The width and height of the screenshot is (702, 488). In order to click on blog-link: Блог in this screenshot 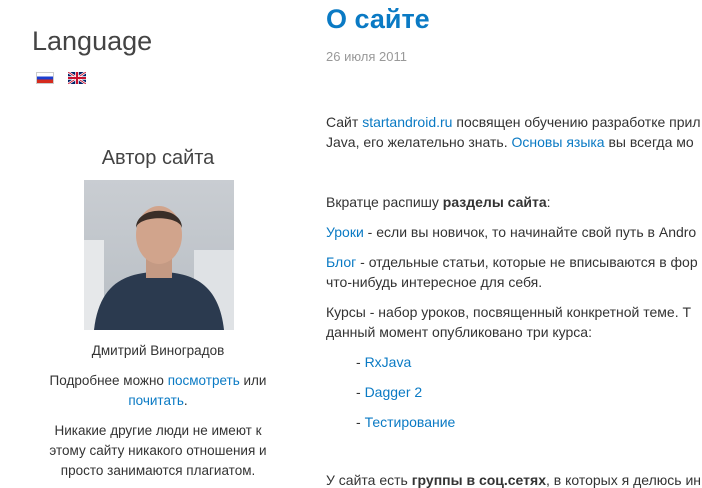, I will do `click(341, 262)`.